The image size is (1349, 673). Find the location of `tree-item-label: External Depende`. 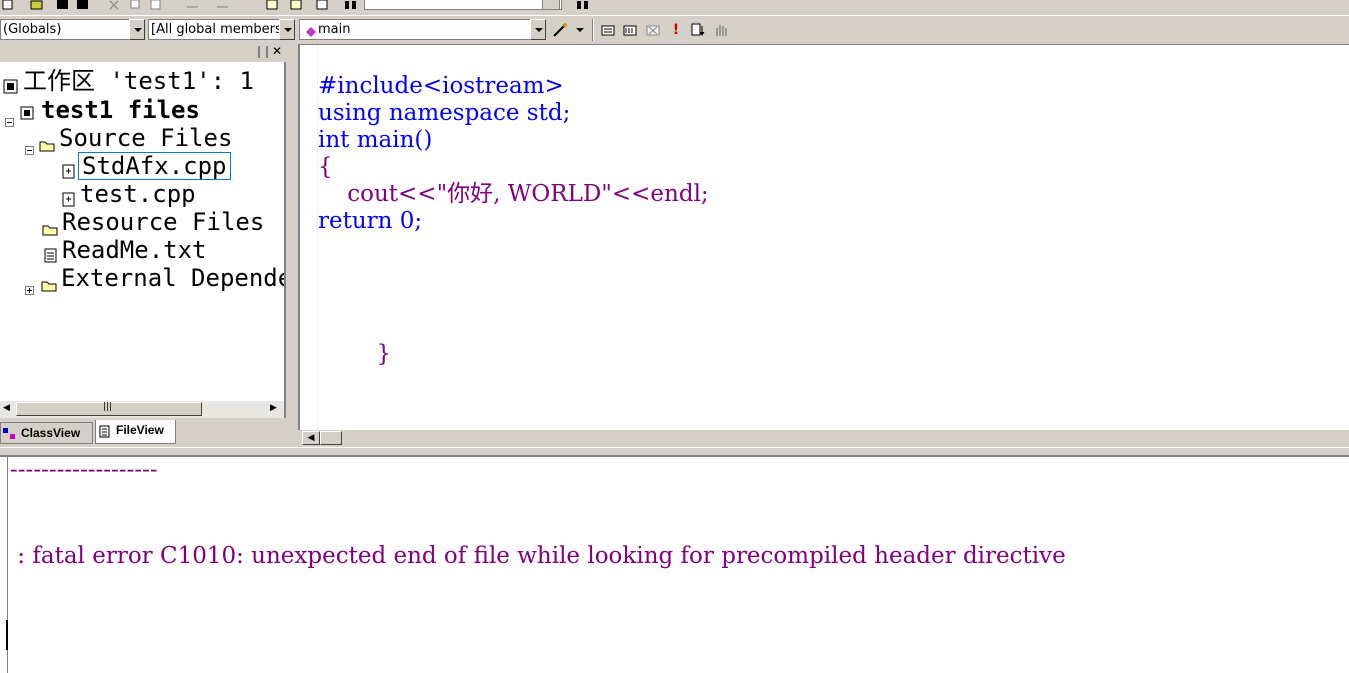

tree-item-label: External Depende is located at coordinates (173, 278).